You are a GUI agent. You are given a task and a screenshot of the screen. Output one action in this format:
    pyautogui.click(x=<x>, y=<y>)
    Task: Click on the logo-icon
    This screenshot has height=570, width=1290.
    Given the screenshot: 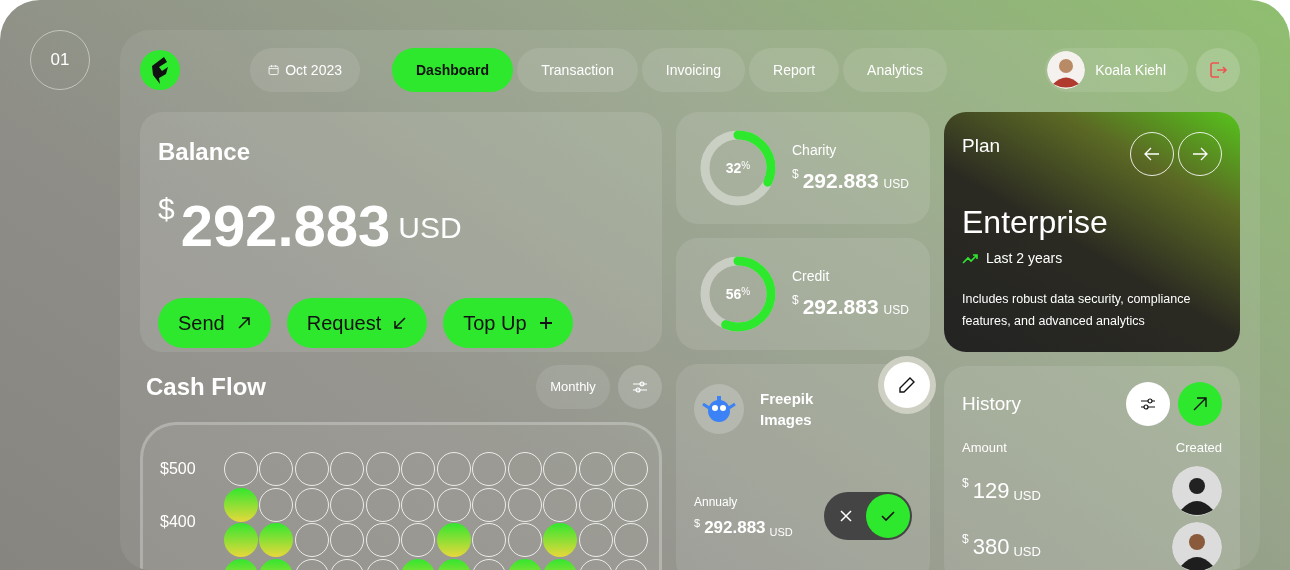 What is the action you would take?
    pyautogui.click(x=160, y=70)
    